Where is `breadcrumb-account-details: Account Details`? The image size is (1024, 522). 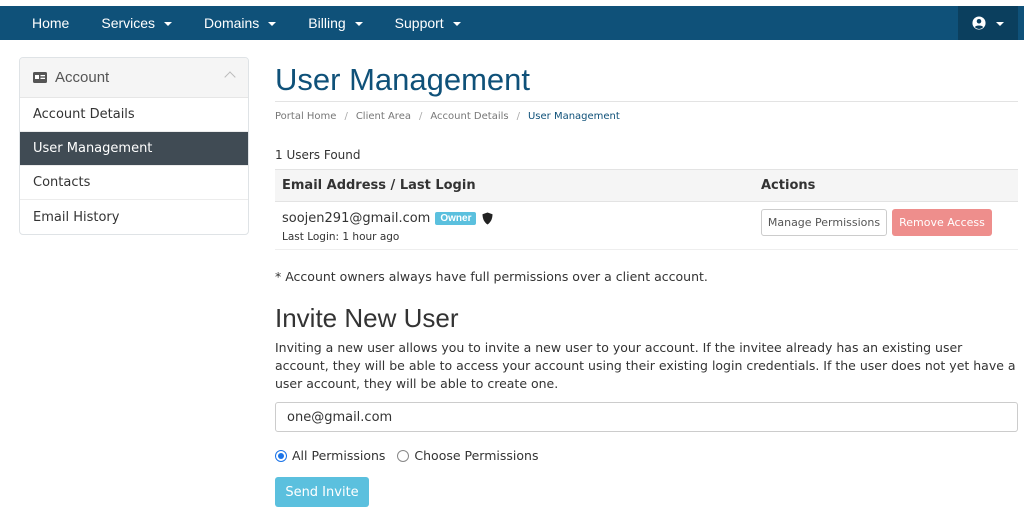 breadcrumb-account-details: Account Details is located at coordinates (469, 116).